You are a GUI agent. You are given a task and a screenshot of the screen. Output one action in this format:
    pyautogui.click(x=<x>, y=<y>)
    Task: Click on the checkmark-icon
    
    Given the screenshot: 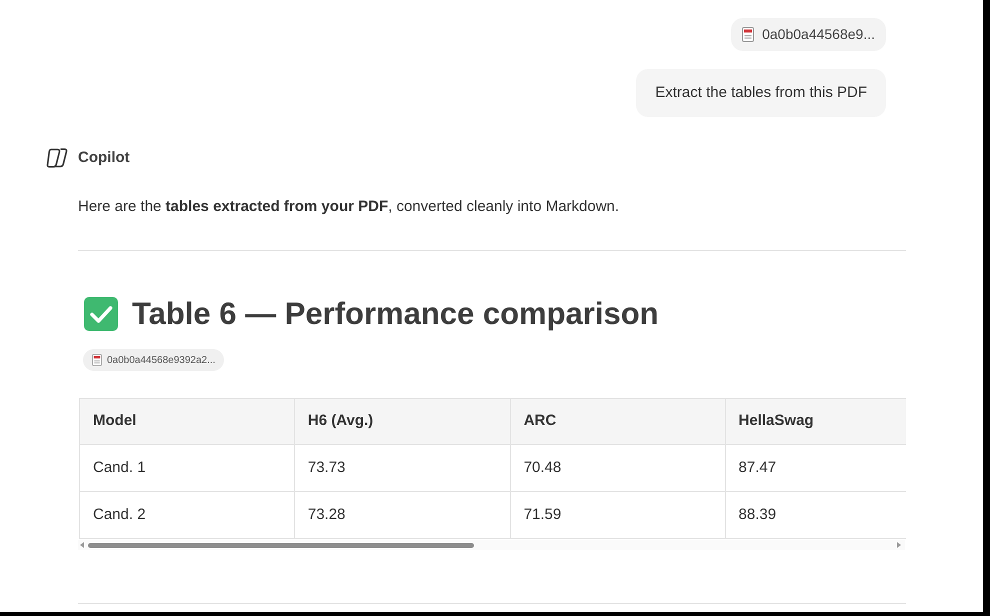 What is the action you would take?
    pyautogui.click(x=101, y=314)
    